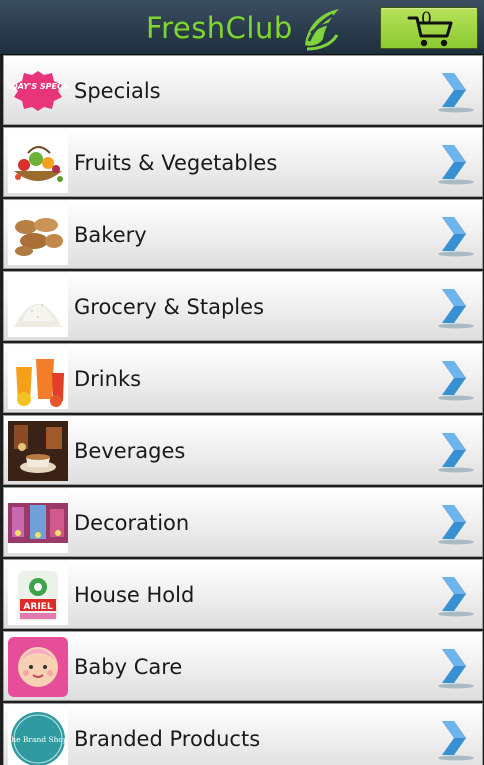 This screenshot has width=484, height=765. Describe the element at coordinates (38, 379) in the screenshot. I see `drinks-thumbnail` at that location.